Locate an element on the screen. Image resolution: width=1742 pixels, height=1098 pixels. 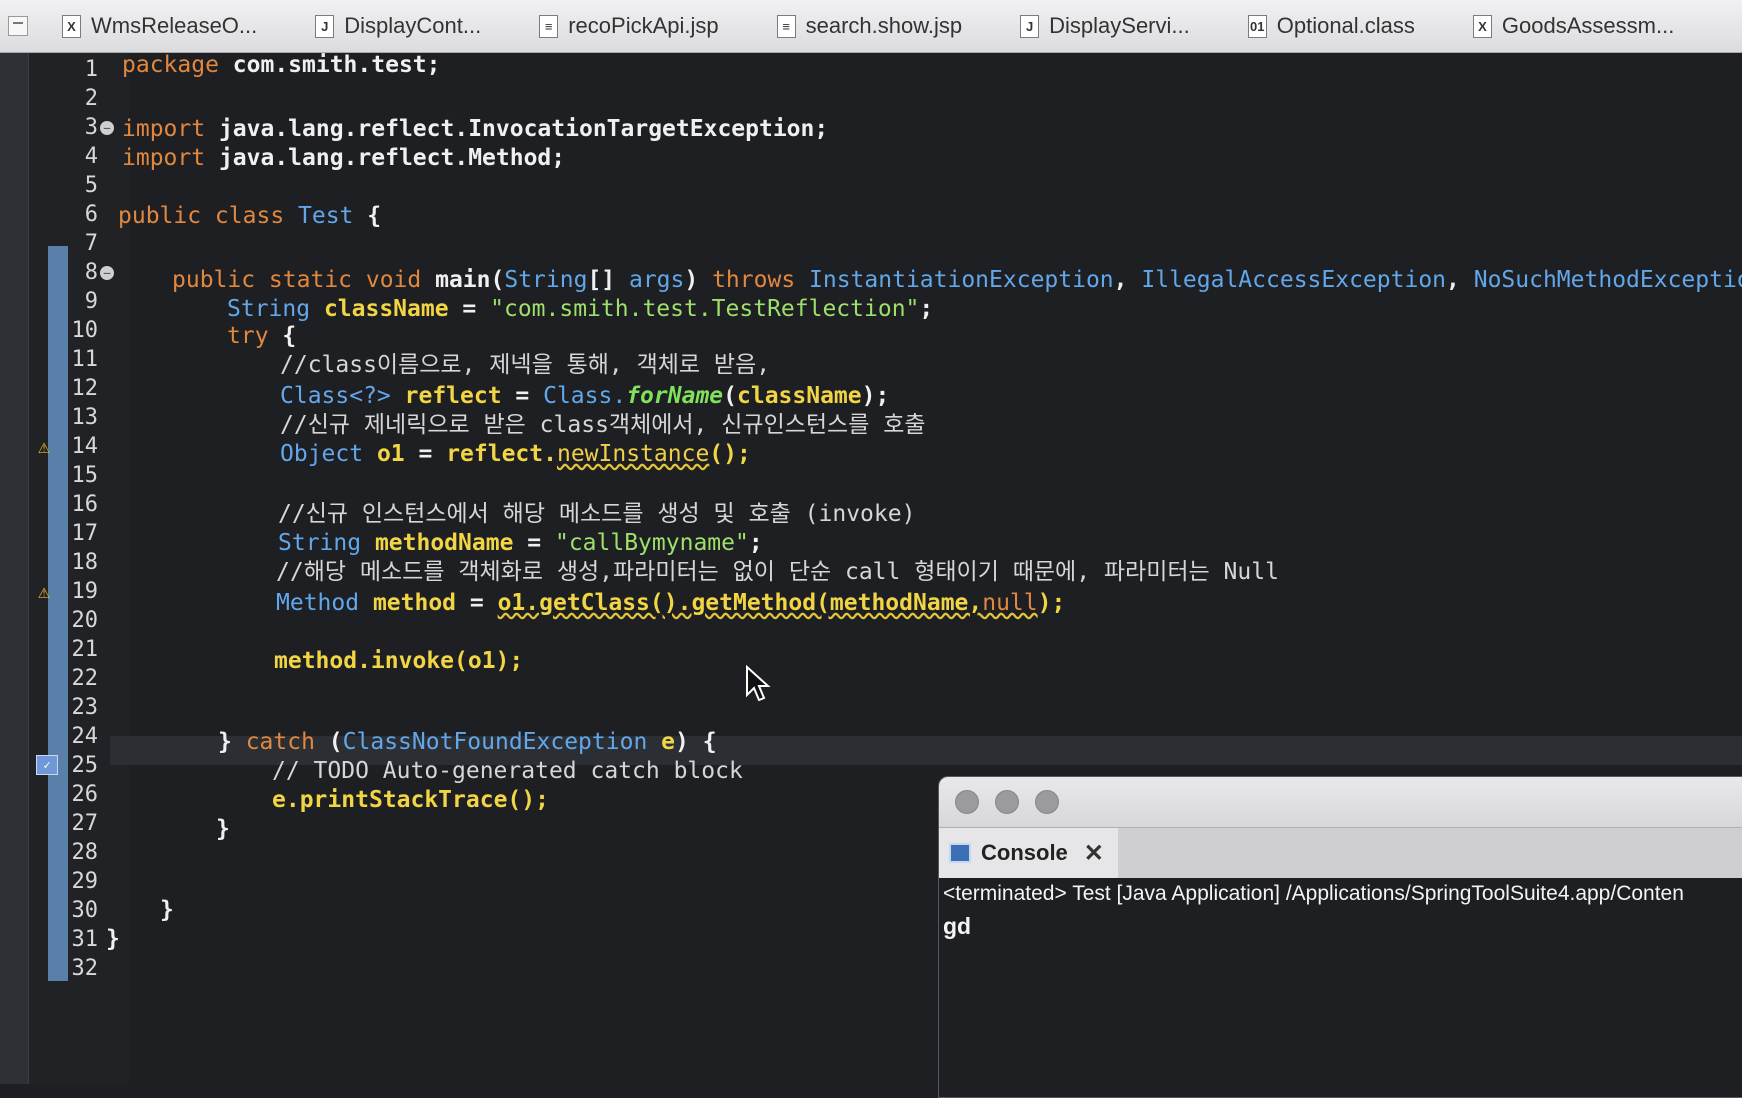
line-number: 21 is located at coordinates (85, 649).